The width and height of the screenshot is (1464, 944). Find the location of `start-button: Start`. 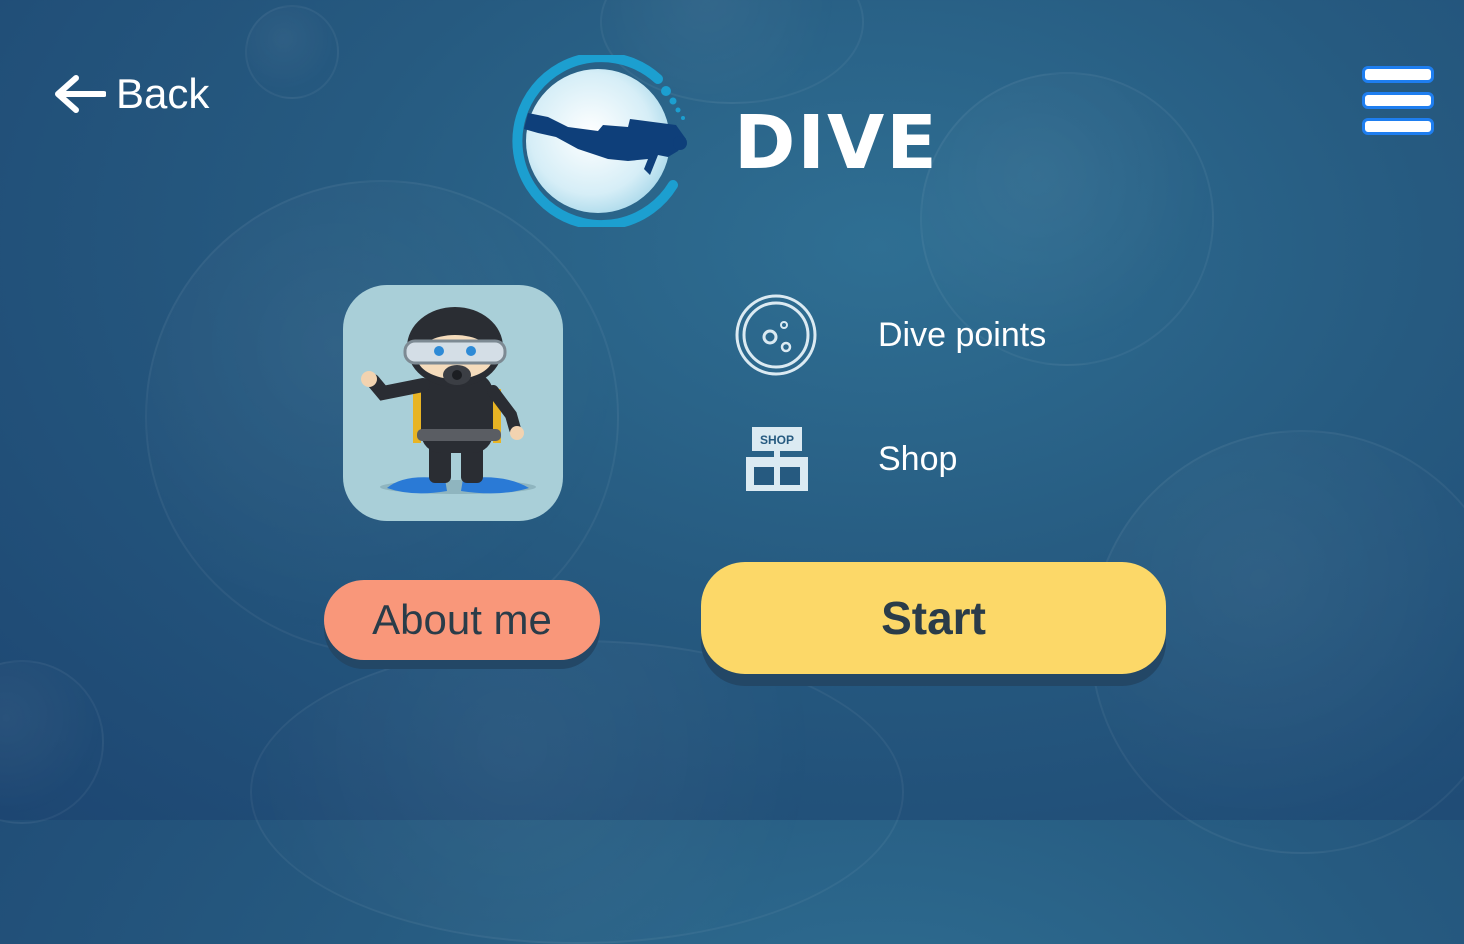

start-button: Start is located at coordinates (933, 618).